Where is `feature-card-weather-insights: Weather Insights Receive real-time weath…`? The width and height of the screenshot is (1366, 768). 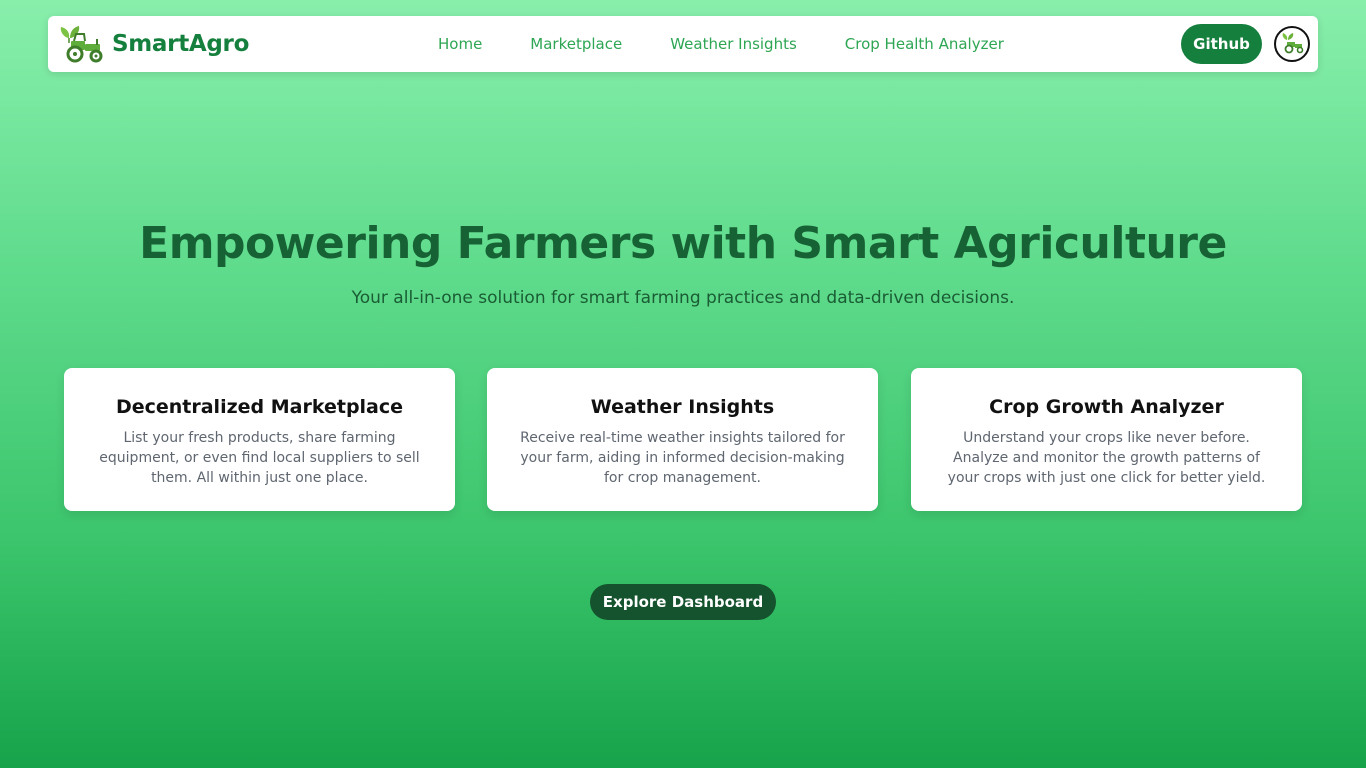 feature-card-weather-insights: Weather Insights Receive real-time weath… is located at coordinates (682, 439).